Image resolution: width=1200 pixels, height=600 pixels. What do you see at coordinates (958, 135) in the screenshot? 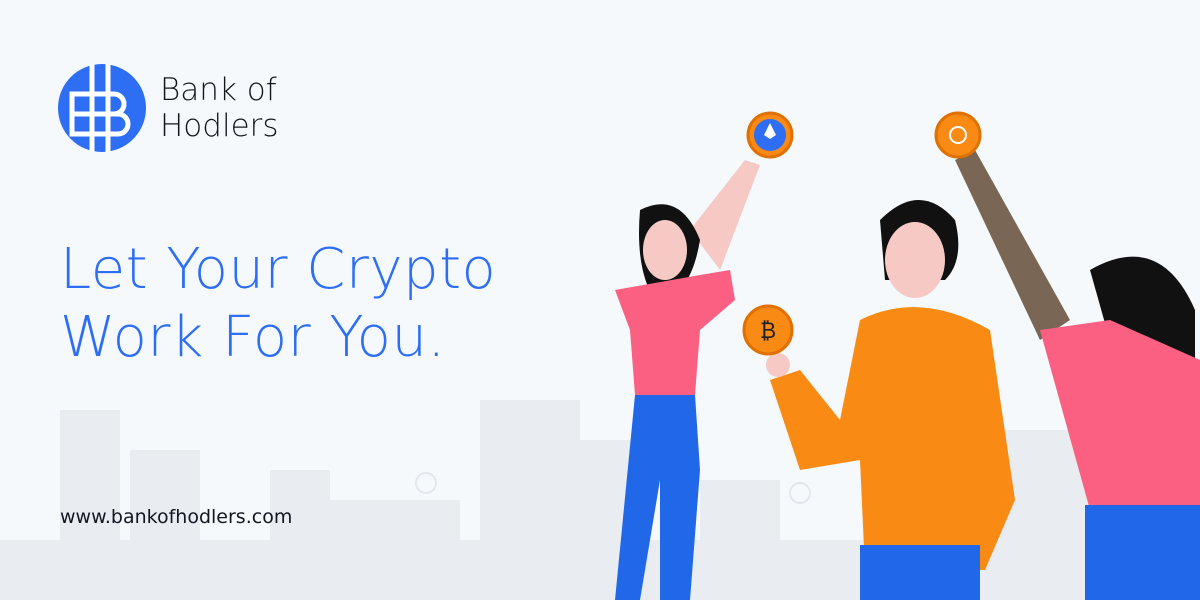
I see `monero-coin-icon` at bounding box center [958, 135].